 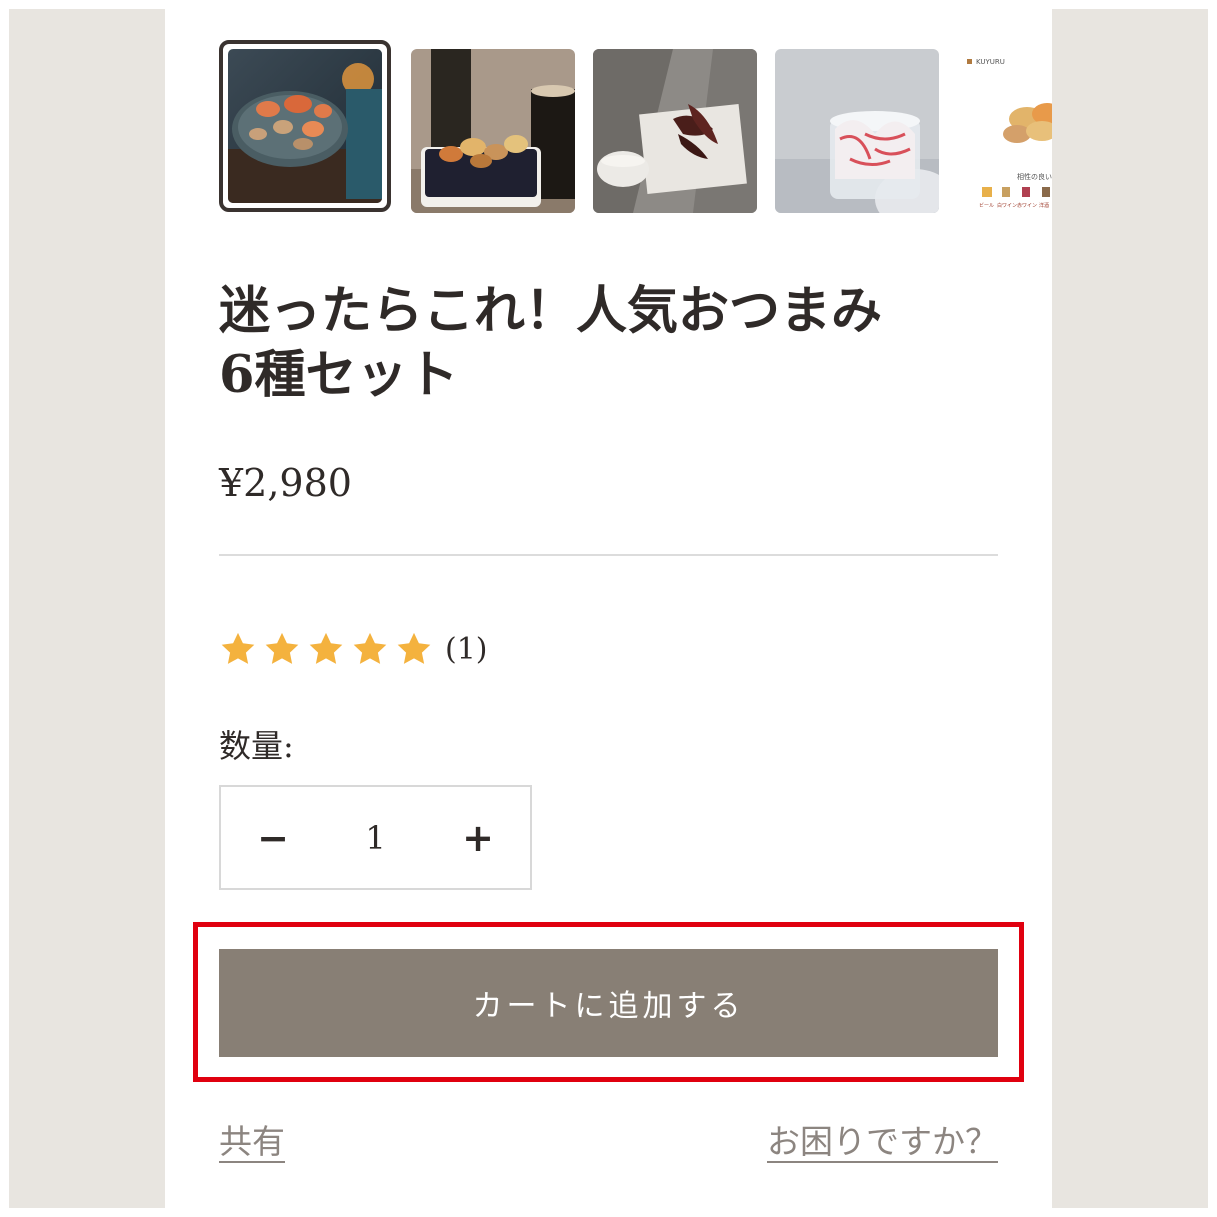 I want to click on thumbnail-gallery: KUYURU 相性の良いお ビール 白ワイン 赤ワイン 洋酒, so click(x=635, y=132).